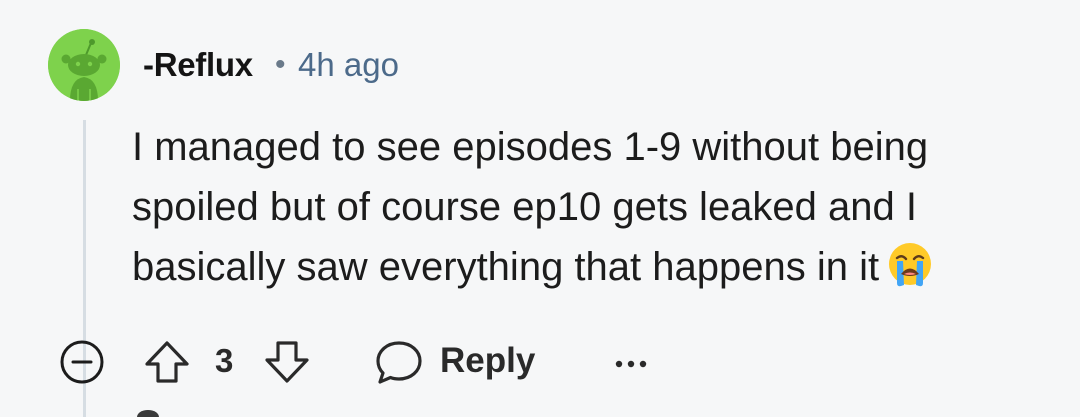 This screenshot has height=417, width=1080. I want to click on upvote-arrow-icon, so click(167, 362).